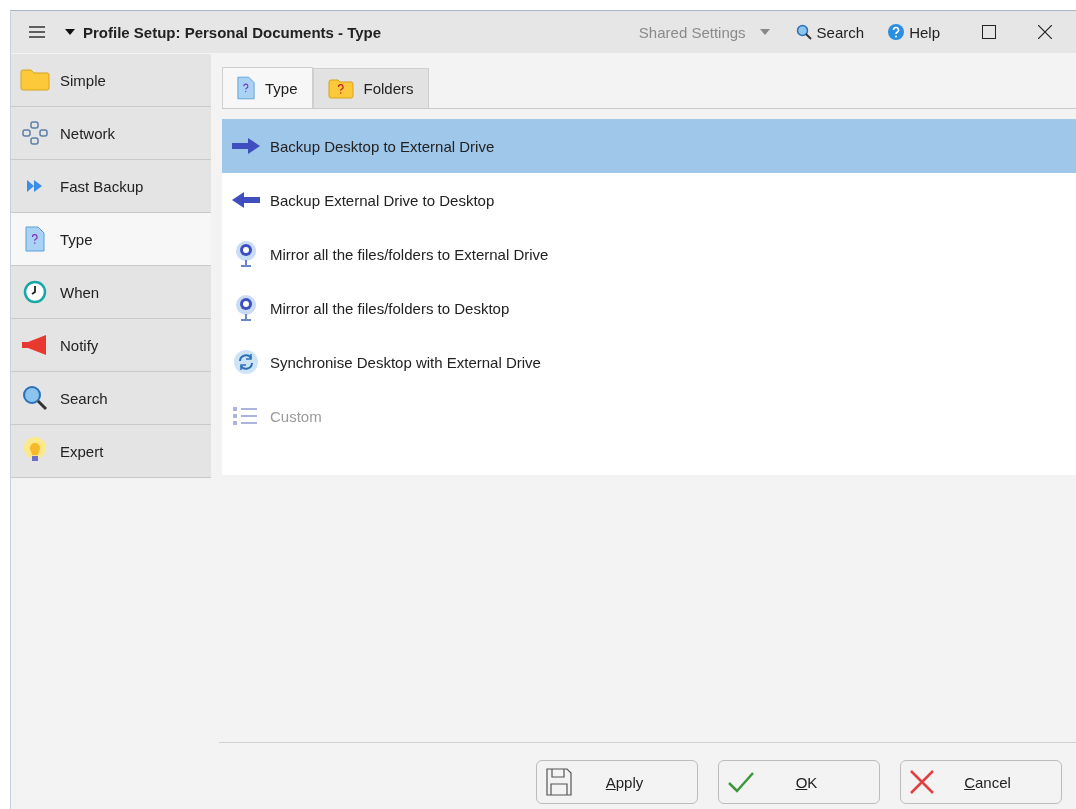  I want to click on sync-icon, so click(246, 362).